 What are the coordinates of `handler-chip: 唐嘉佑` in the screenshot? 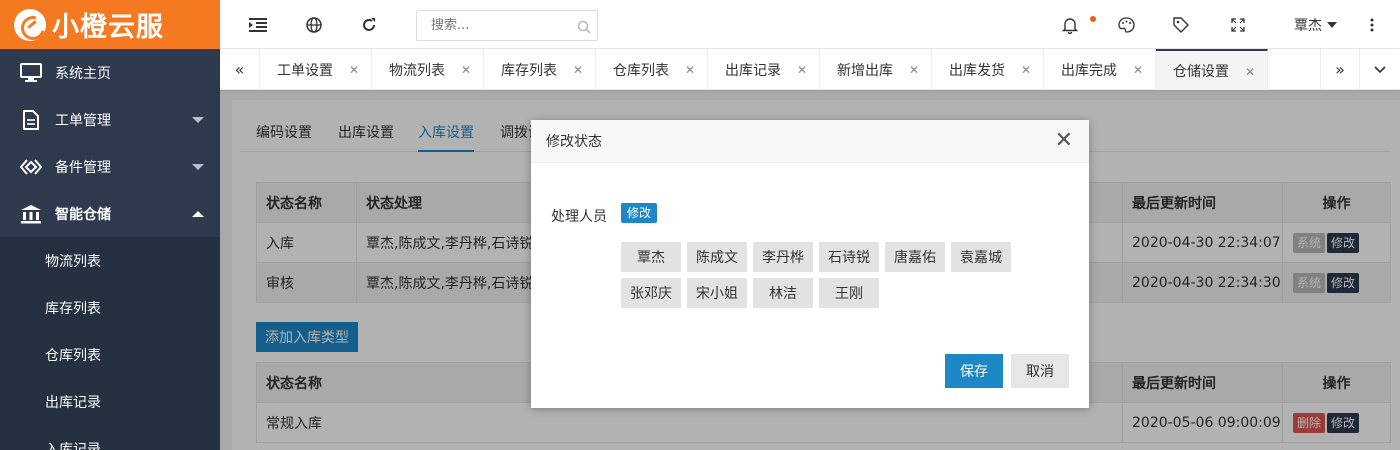 It's located at (915, 257).